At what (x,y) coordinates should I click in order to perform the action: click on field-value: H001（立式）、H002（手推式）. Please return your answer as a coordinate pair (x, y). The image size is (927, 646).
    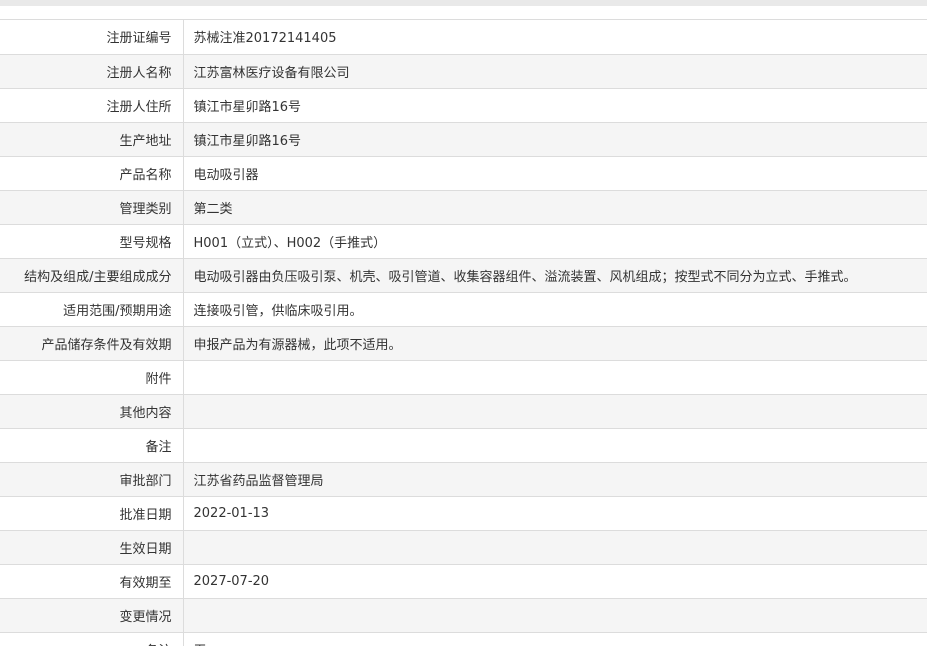
    Looking at the image, I should click on (555, 241).